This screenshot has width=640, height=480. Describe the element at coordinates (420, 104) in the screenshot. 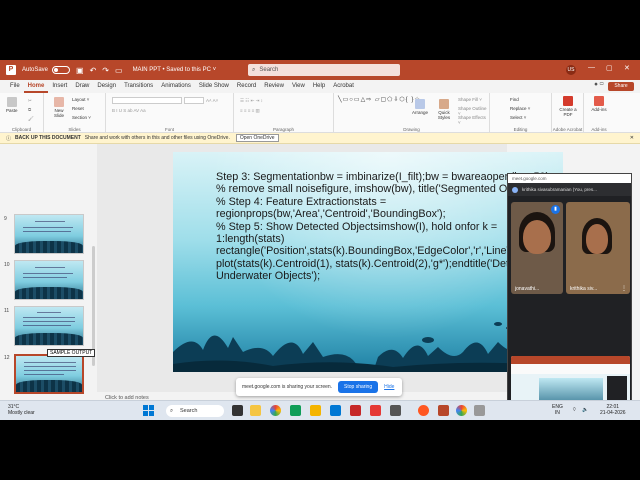

I see `arrange-icon` at that location.